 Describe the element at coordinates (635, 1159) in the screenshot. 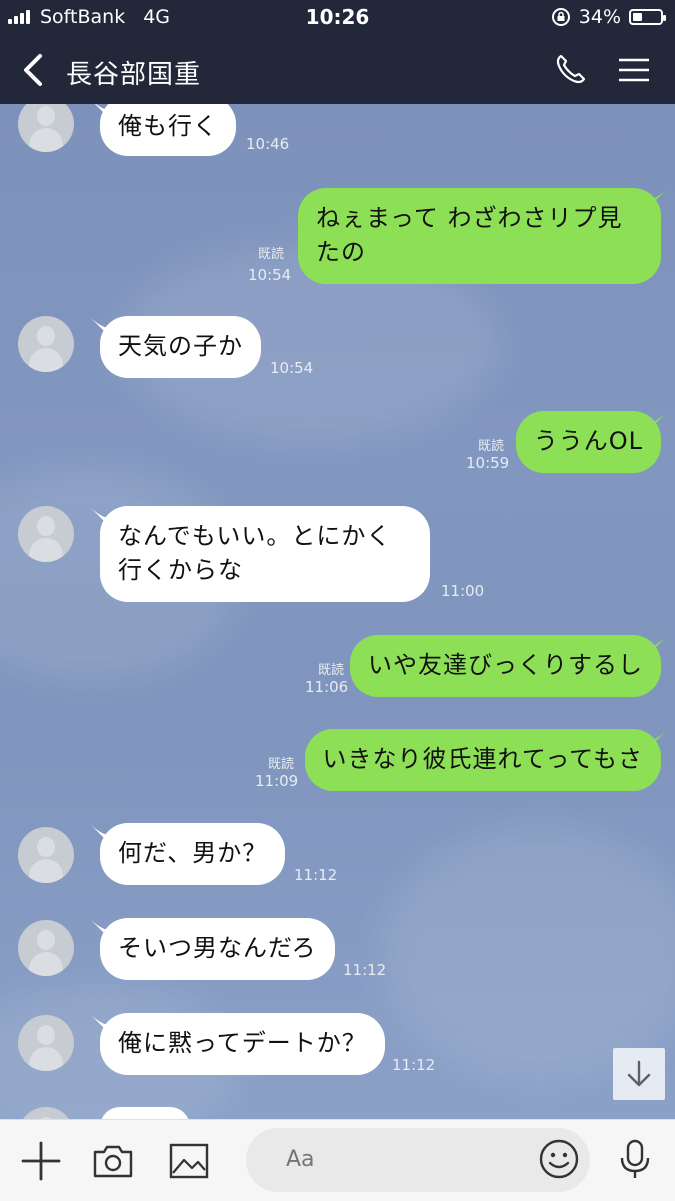

I see `microphone-icon` at that location.